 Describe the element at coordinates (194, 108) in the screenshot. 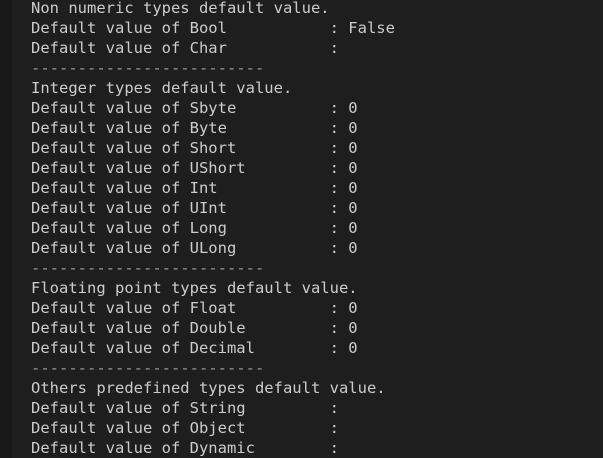

I see `output-line-sbyte: Default value of Sbyte : 0` at that location.